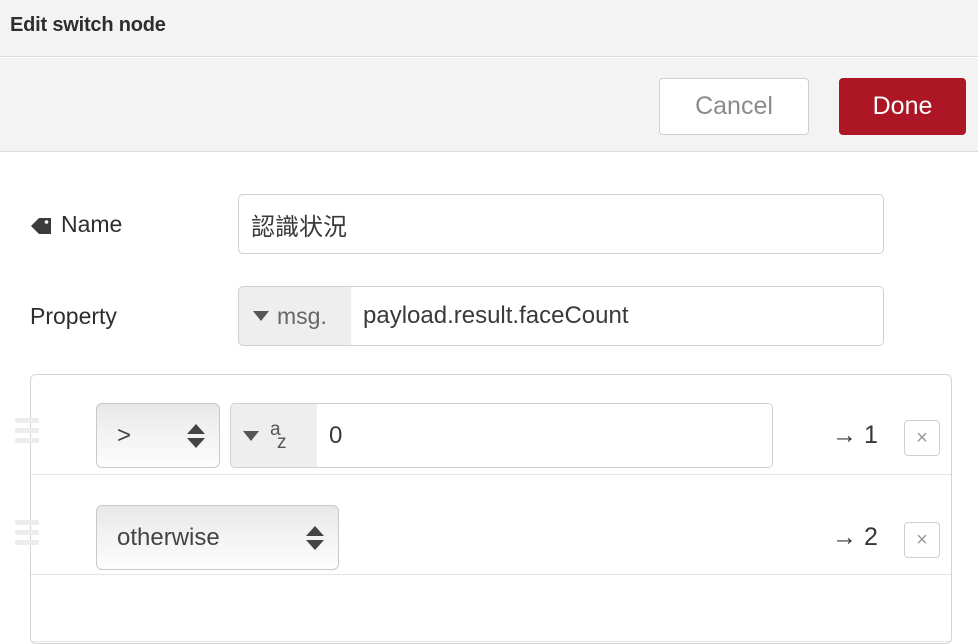 This screenshot has width=978, height=644. I want to click on rule-operator-select-1: >, so click(158, 435).